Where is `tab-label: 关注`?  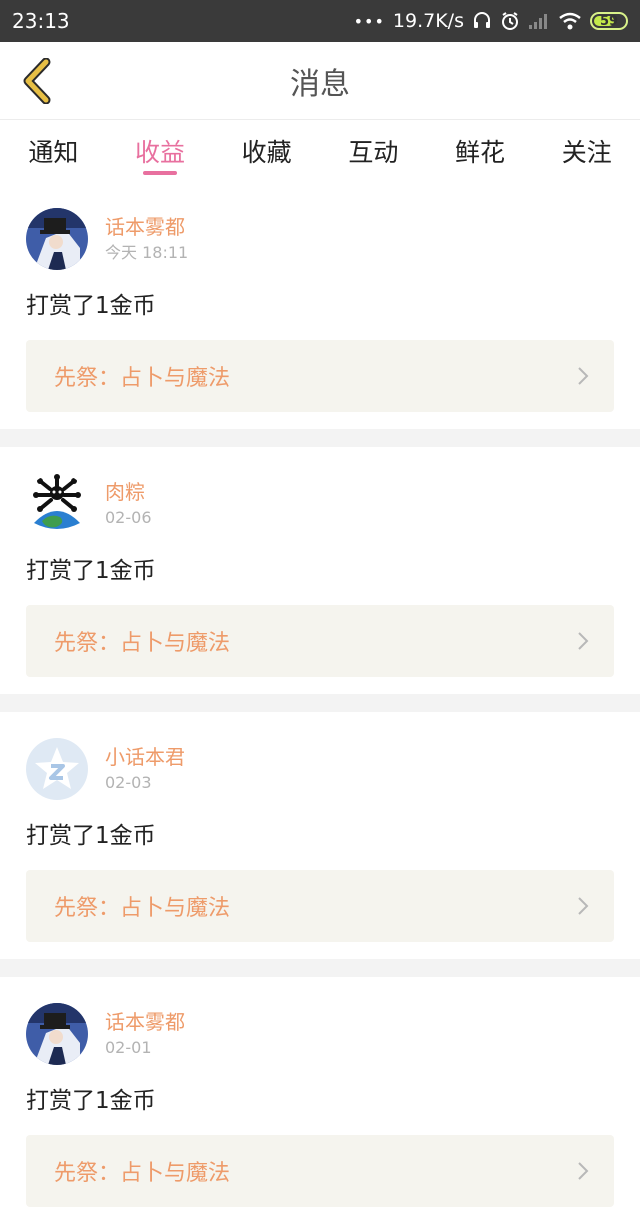
tab-label: 关注 is located at coordinates (586, 152).